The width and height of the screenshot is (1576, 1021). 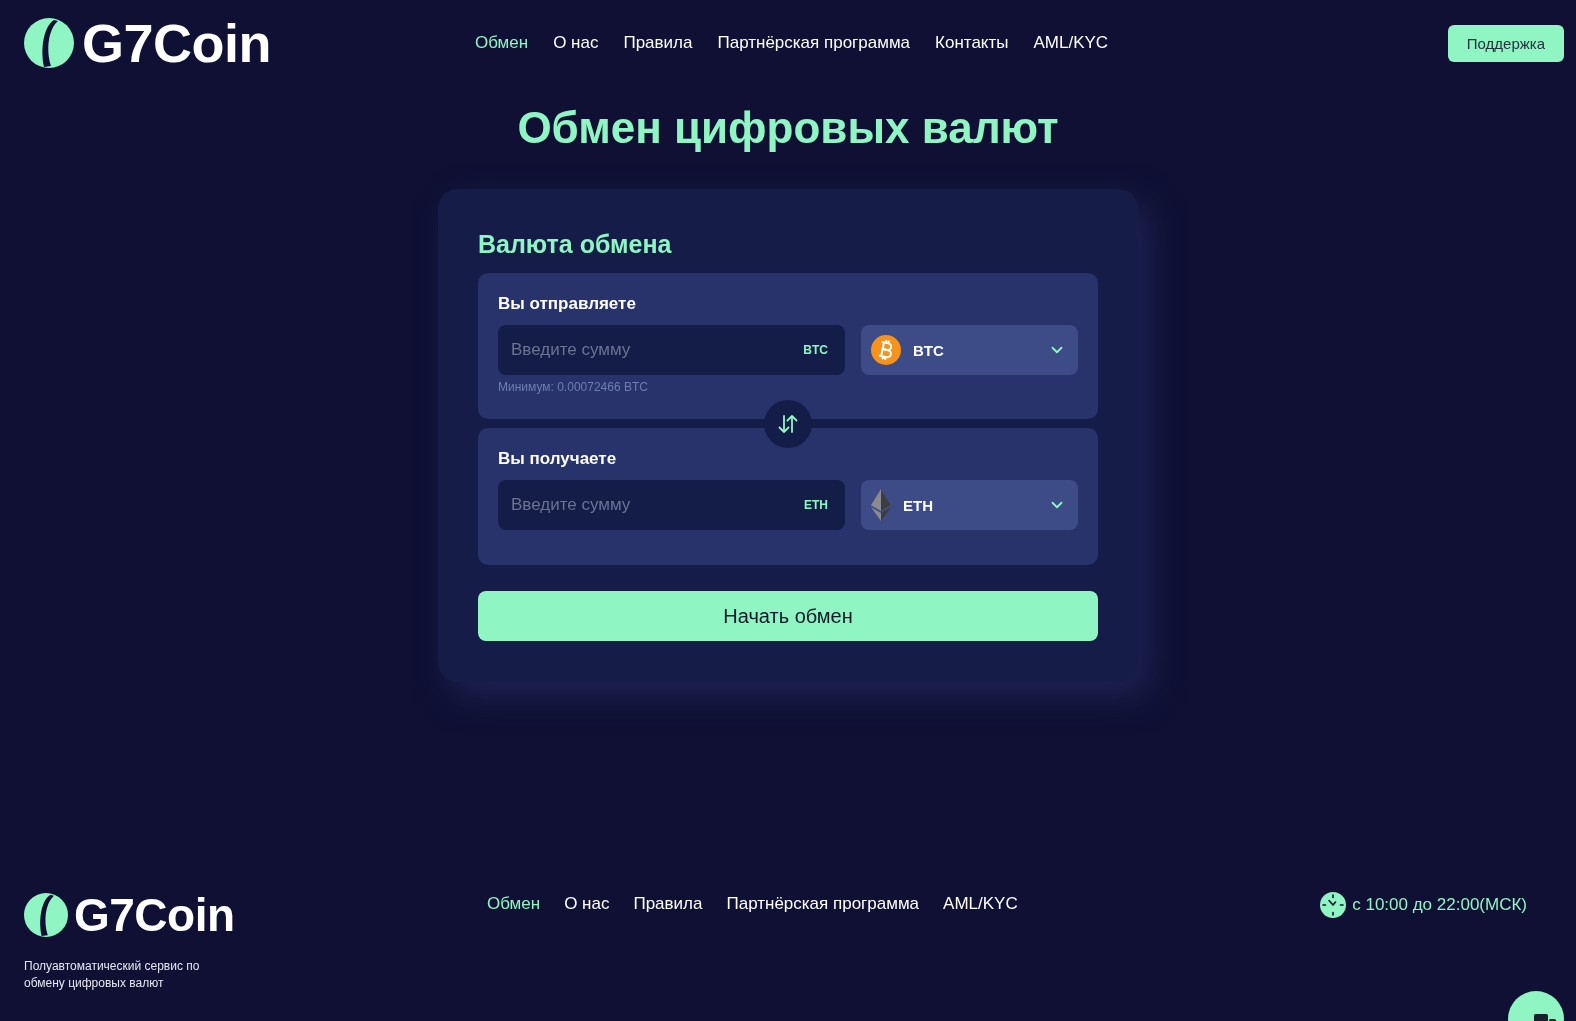 I want to click on footer-nav-link: О нас, so click(x=587, y=904).